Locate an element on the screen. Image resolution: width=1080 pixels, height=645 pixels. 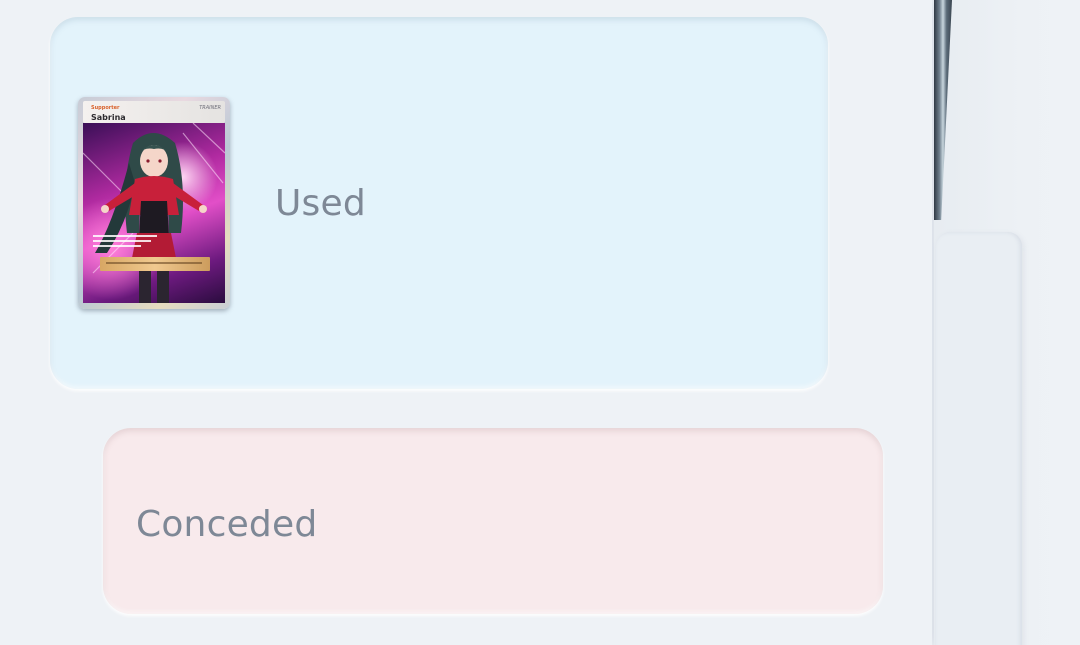
card-rules-text is located at coordinates (125, 244).